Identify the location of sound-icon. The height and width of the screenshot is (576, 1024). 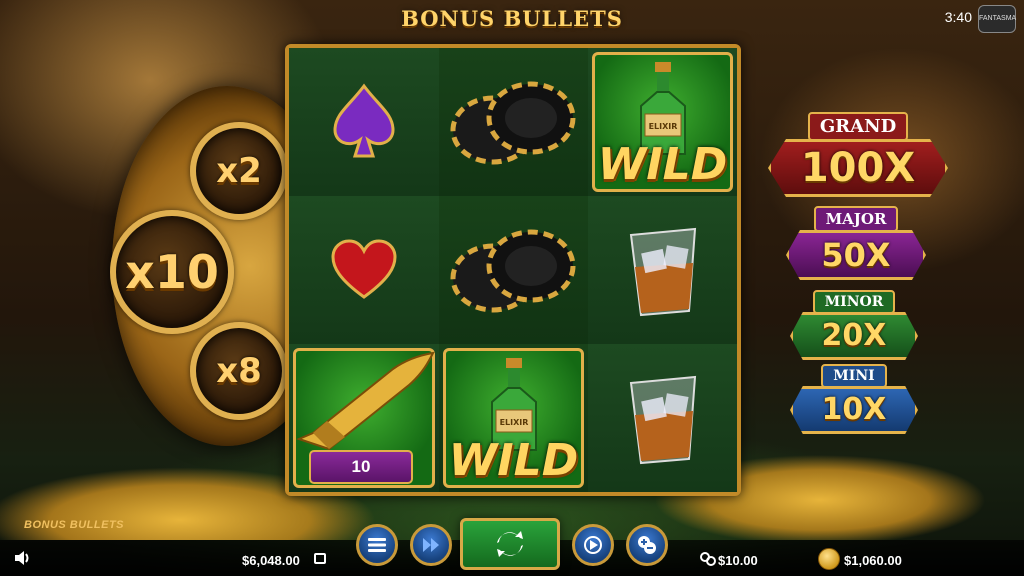
(23, 558).